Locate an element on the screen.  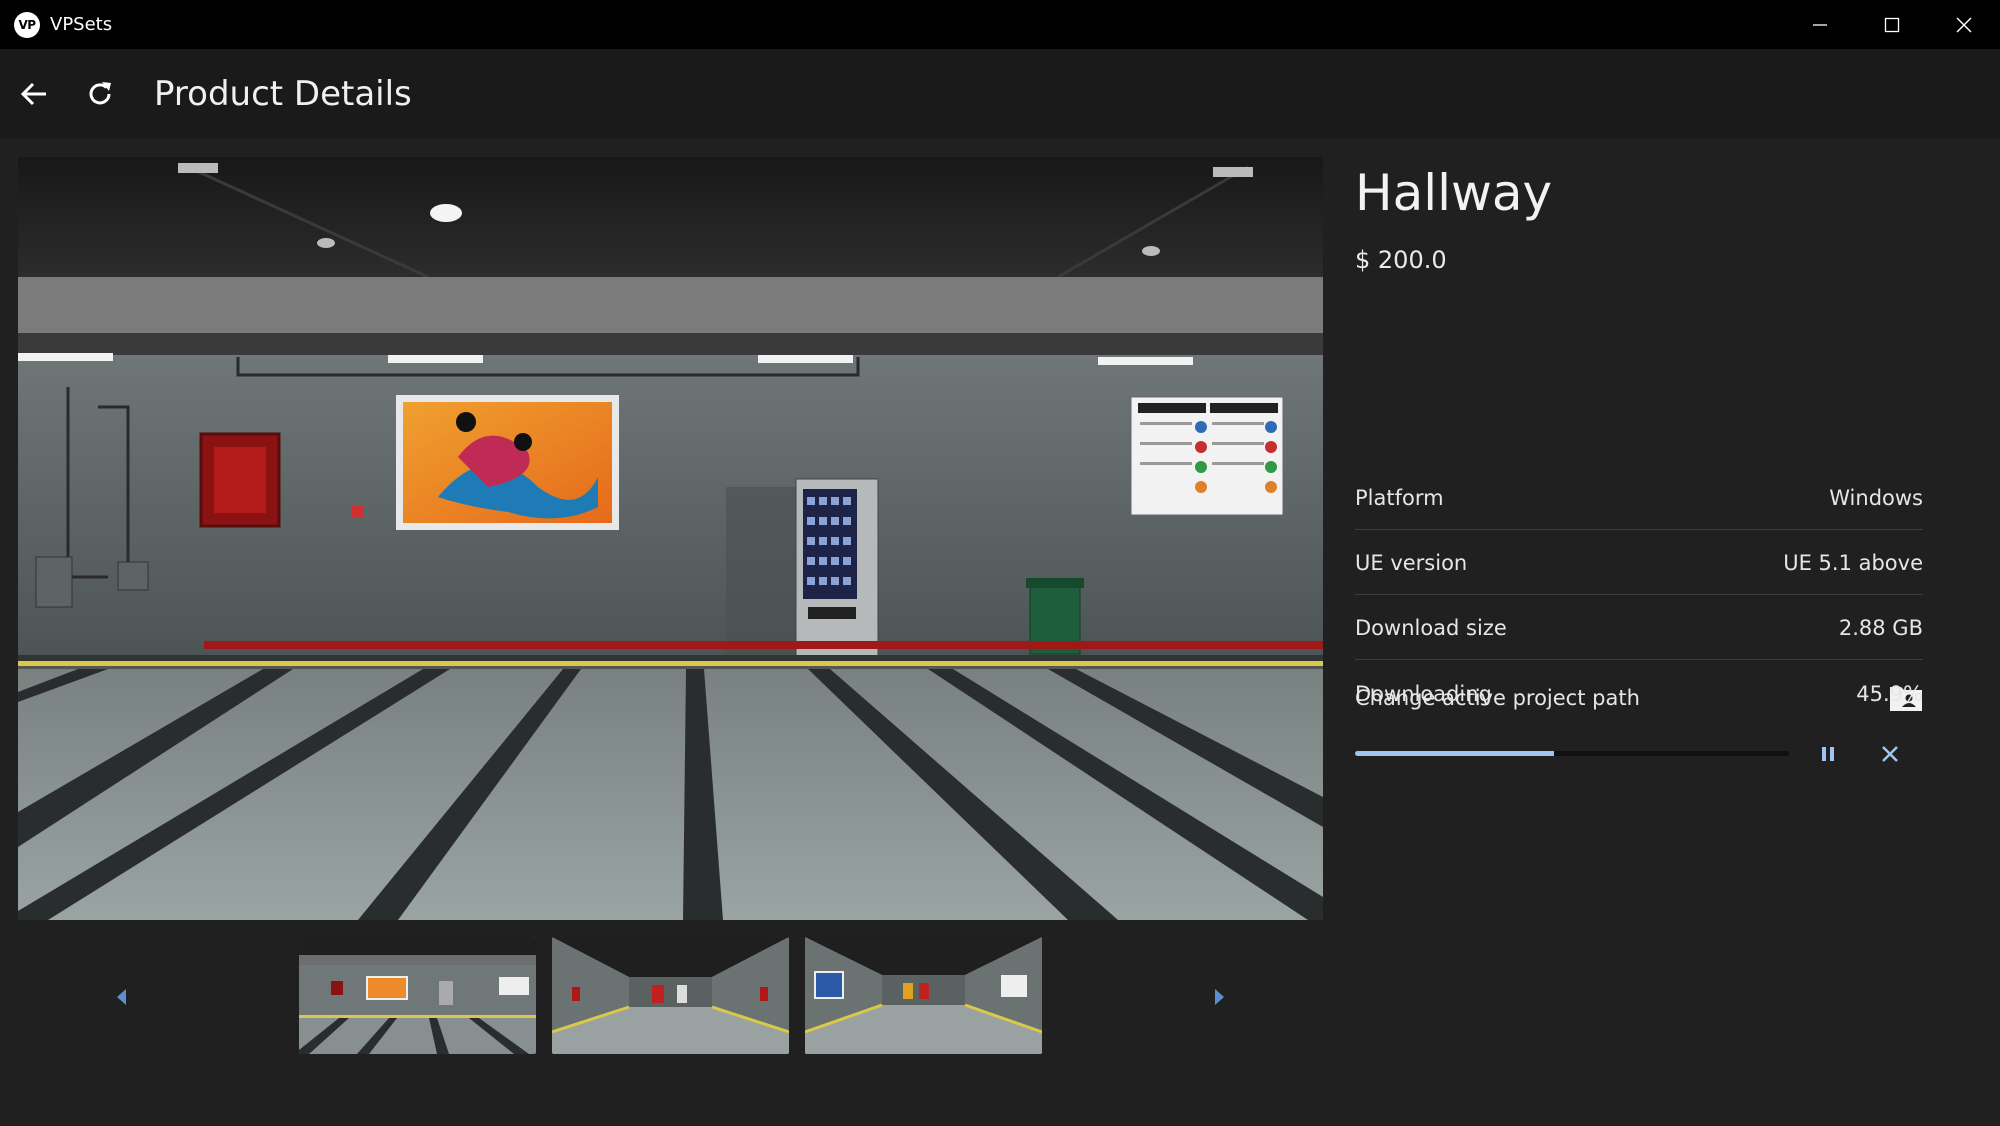
pause-download-button is located at coordinates (1828, 754).